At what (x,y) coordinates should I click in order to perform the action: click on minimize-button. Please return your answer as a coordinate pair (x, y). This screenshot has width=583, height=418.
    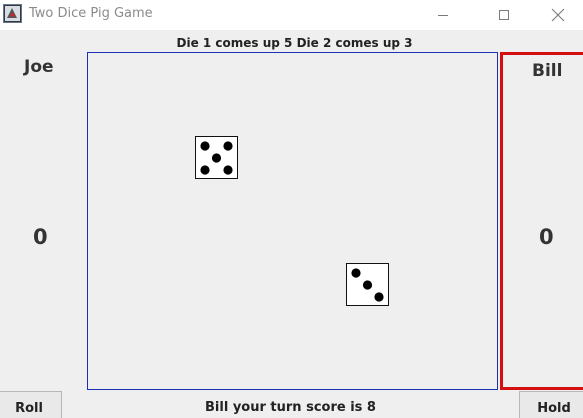
    Looking at the image, I should click on (443, 15).